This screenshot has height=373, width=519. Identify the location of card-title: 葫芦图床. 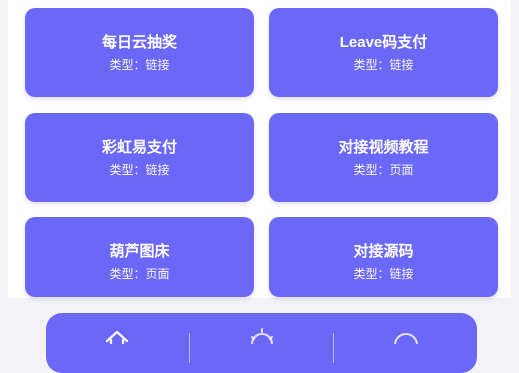
(139, 251).